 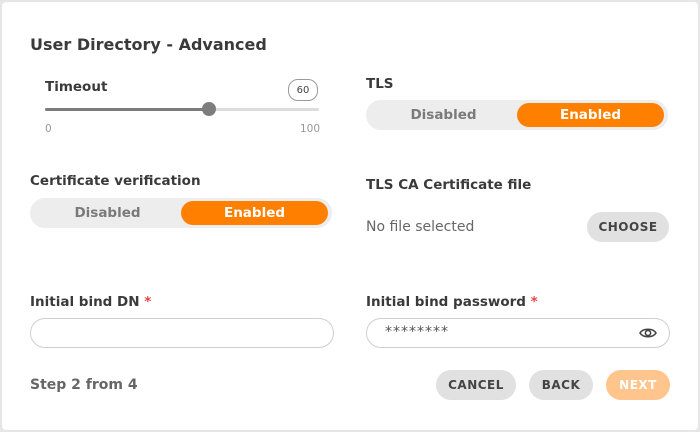 What do you see at coordinates (417, 332) in the screenshot?
I see `bind-password-value: ********` at bounding box center [417, 332].